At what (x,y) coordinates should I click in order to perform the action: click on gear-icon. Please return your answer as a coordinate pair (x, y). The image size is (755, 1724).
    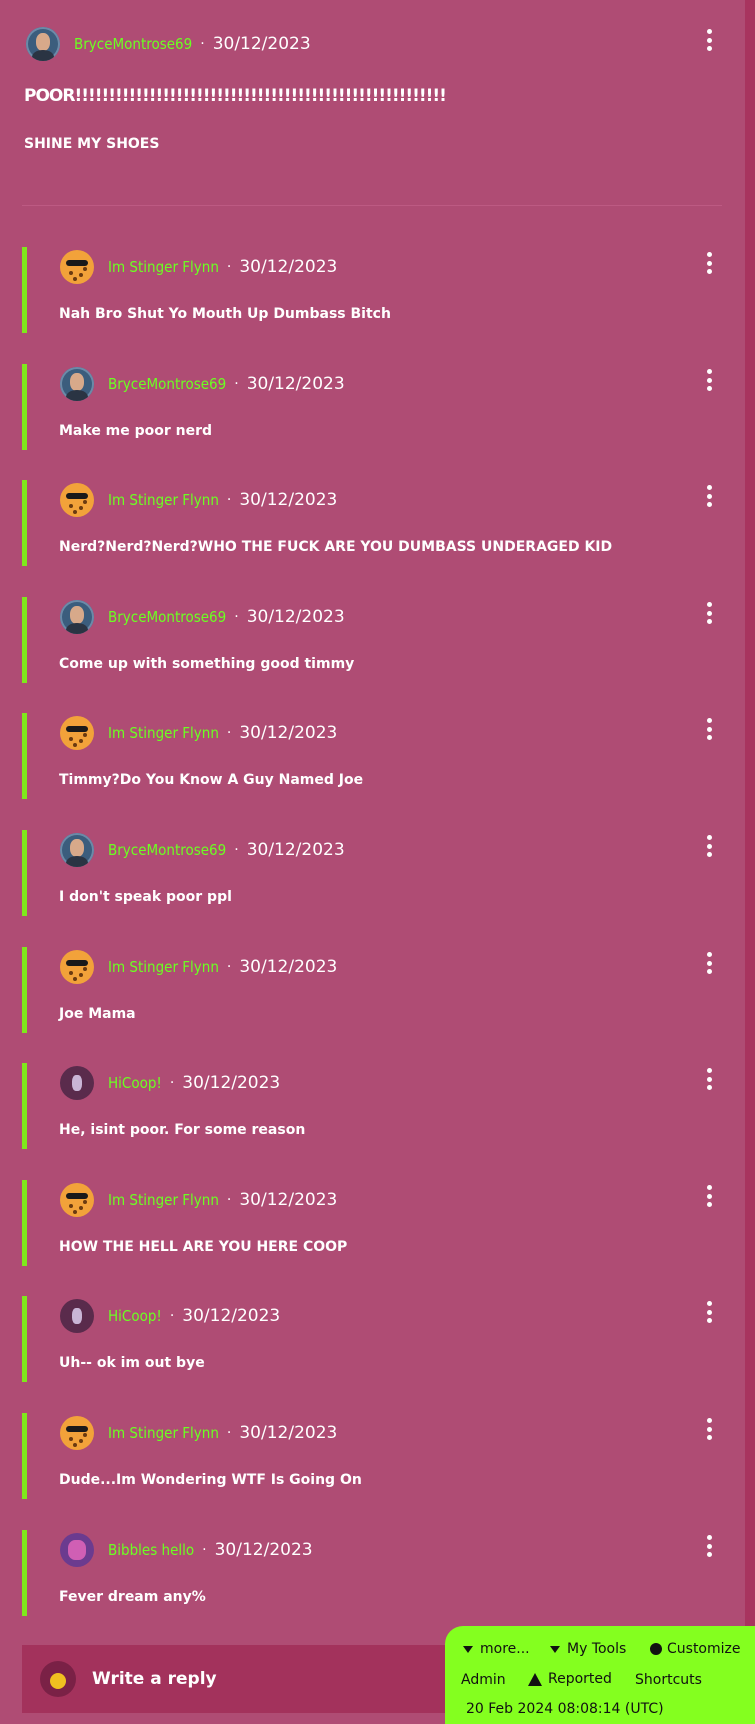
    Looking at the image, I should click on (656, 1649).